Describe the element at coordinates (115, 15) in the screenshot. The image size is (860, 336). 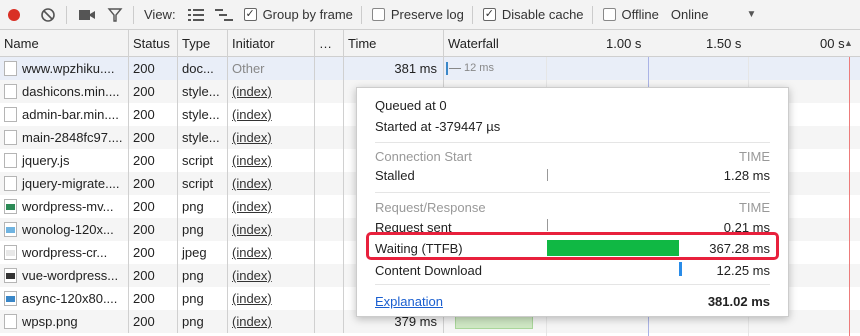
I see `filter-icon` at that location.